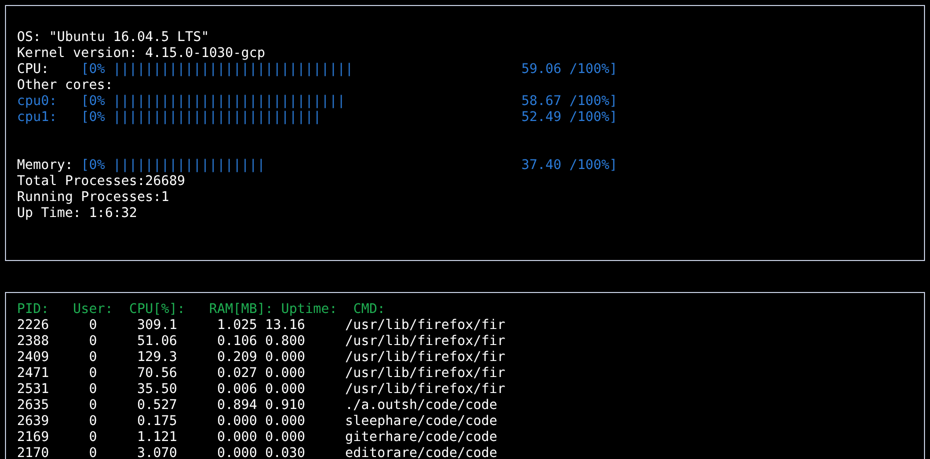 The width and height of the screenshot is (930, 459). Describe the element at coordinates (237, 342) in the screenshot. I see `table-cell-text: 0.106` at that location.